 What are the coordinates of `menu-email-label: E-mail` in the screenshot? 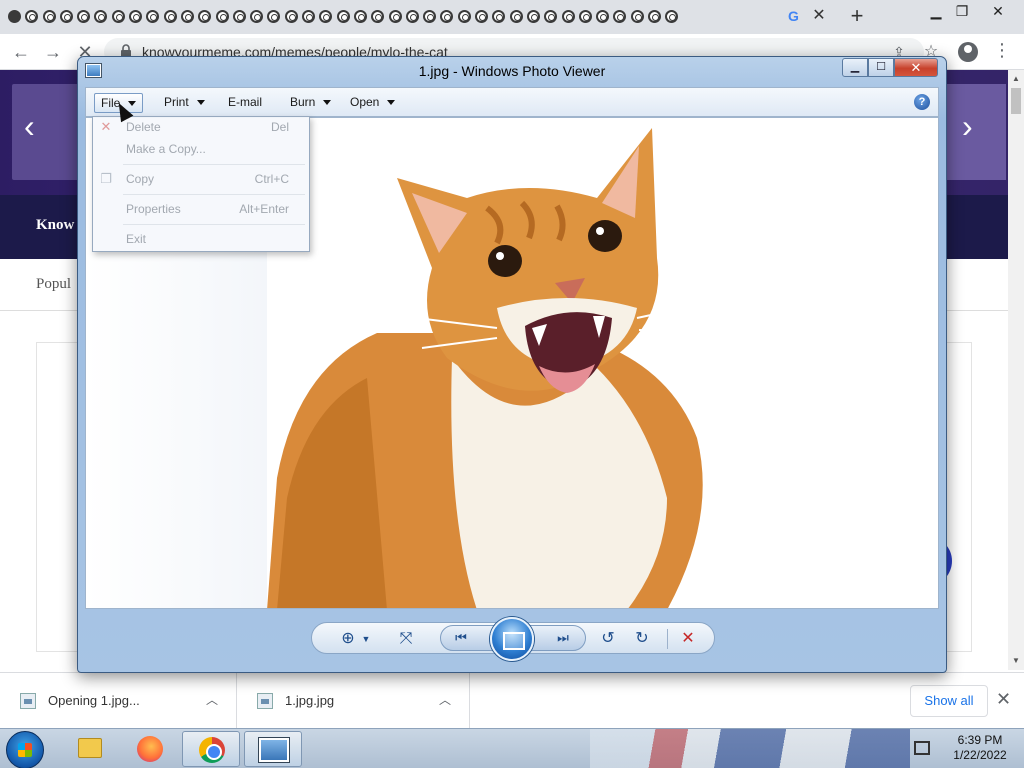 It's located at (245, 102).